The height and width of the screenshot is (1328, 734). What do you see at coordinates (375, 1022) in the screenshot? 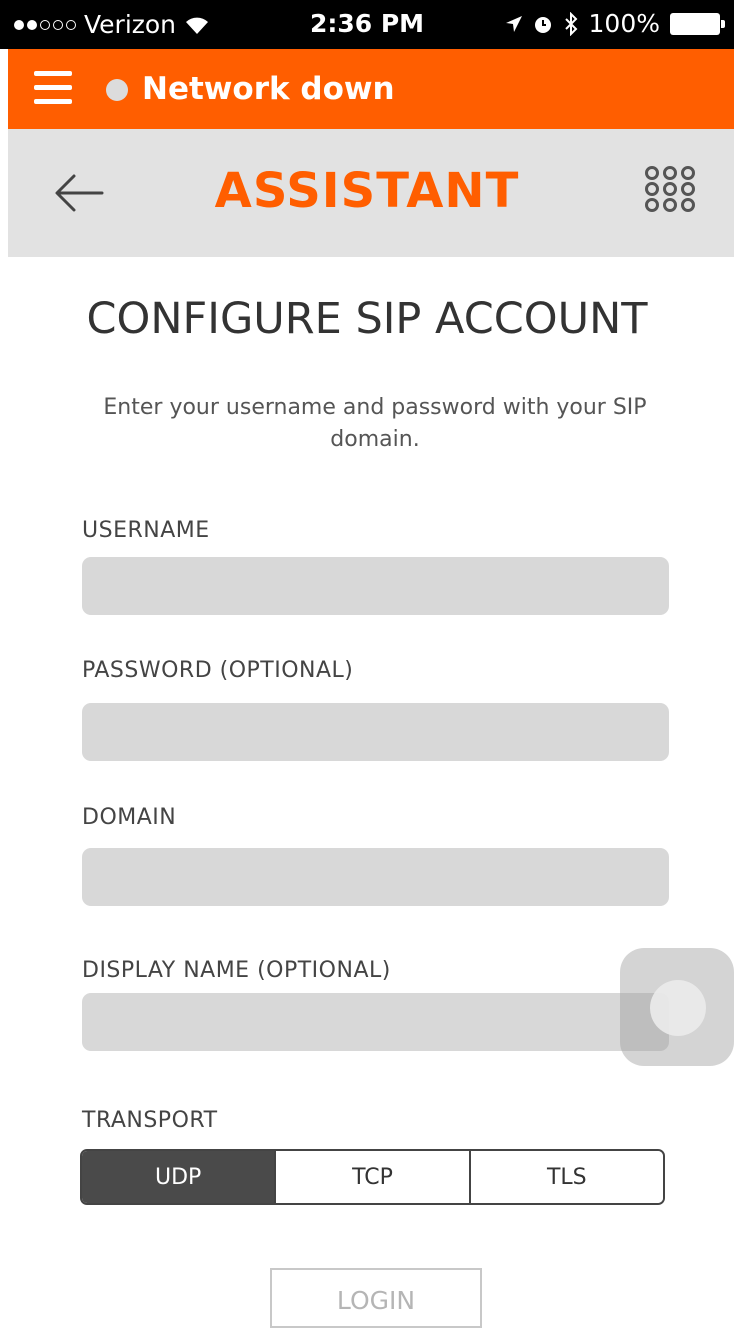
I see `display-name-input` at bounding box center [375, 1022].